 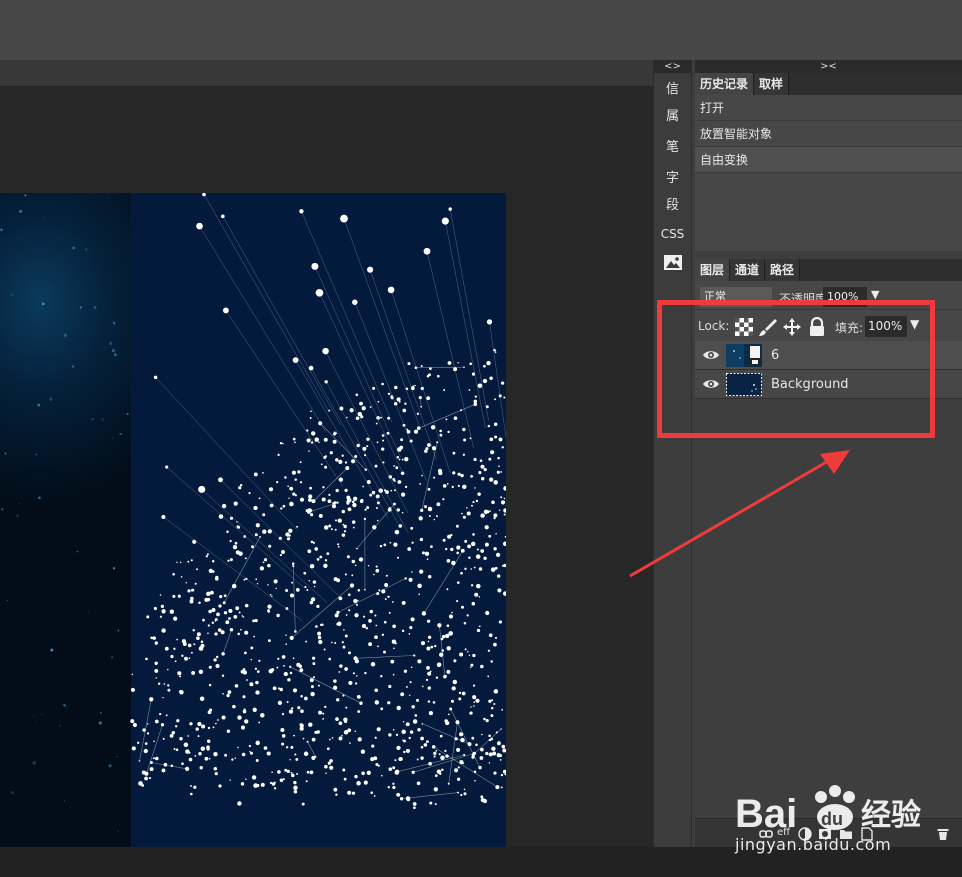 What do you see at coordinates (672, 145) in the screenshot?
I see `brush-button: 笔` at bounding box center [672, 145].